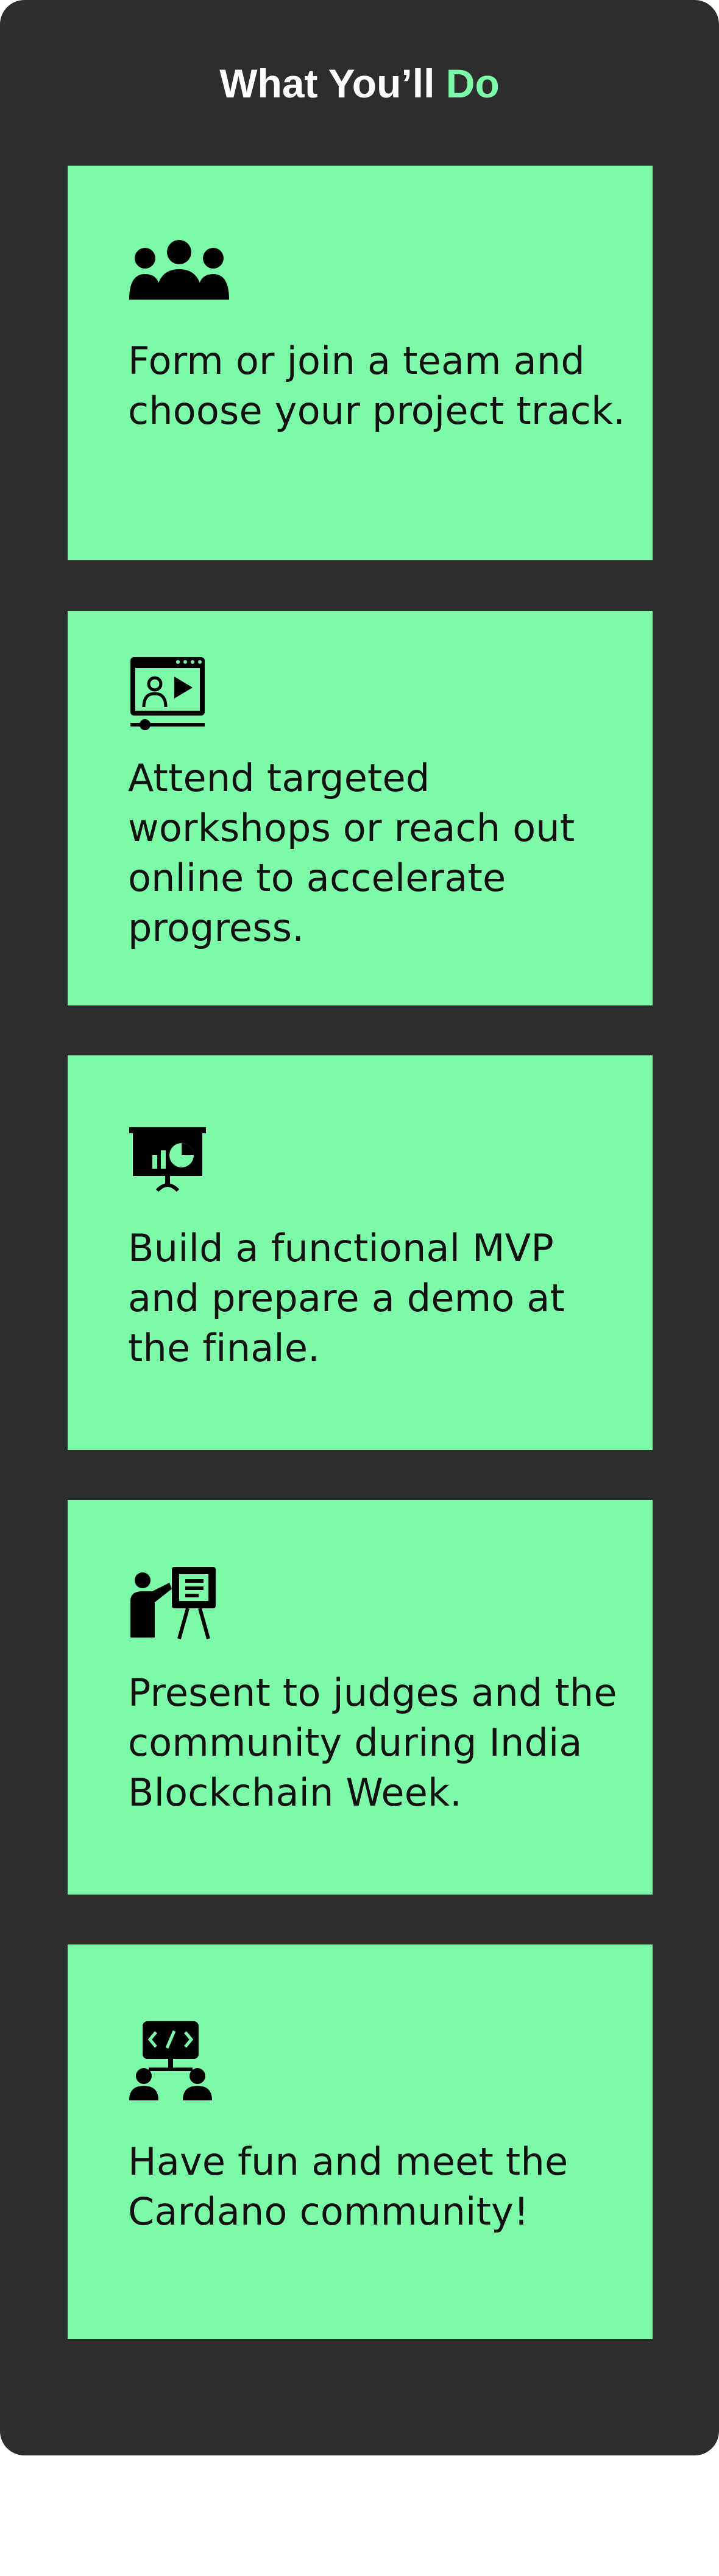 This screenshot has width=719, height=2576. What do you see at coordinates (180, 278) in the screenshot?
I see `team-icon` at bounding box center [180, 278].